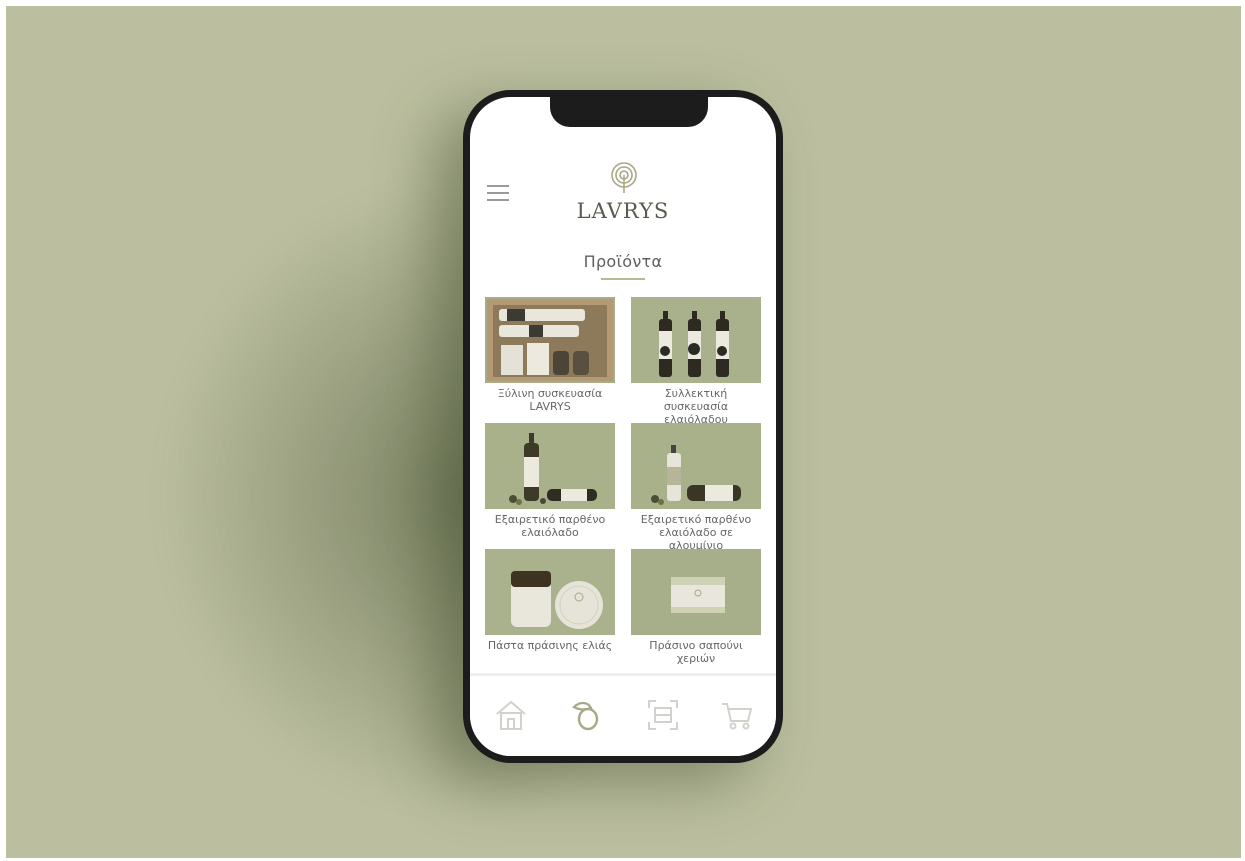 The height and width of the screenshot is (861, 1245). I want to click on product-label: Ξύλινη συσκευασία LAVRYS, so click(550, 400).